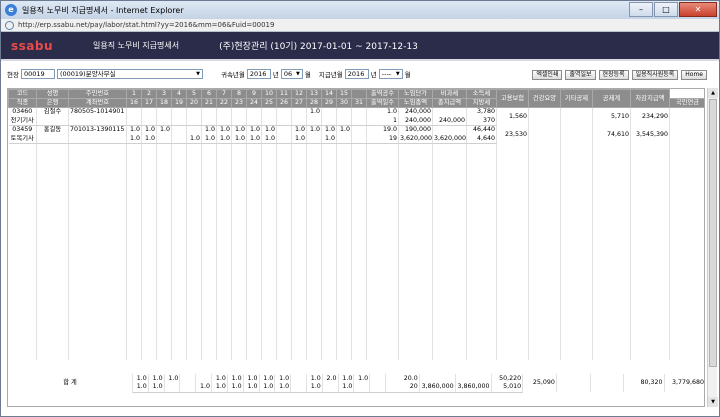 This screenshot has width=720, height=417. I want to click on scroll-up-icon: ▲, so click(713, 93).